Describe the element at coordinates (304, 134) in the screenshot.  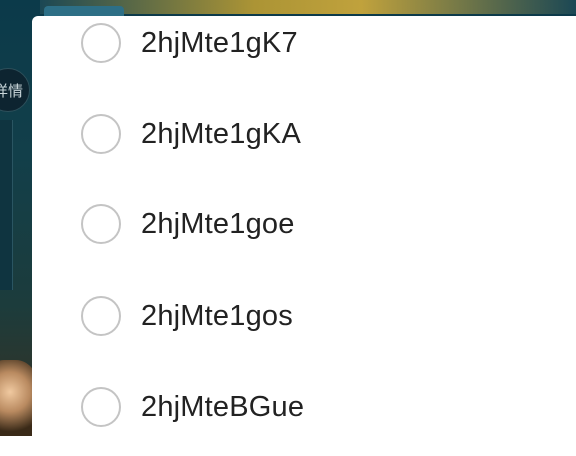
I see `option-item: 2hjMte1gKA` at that location.